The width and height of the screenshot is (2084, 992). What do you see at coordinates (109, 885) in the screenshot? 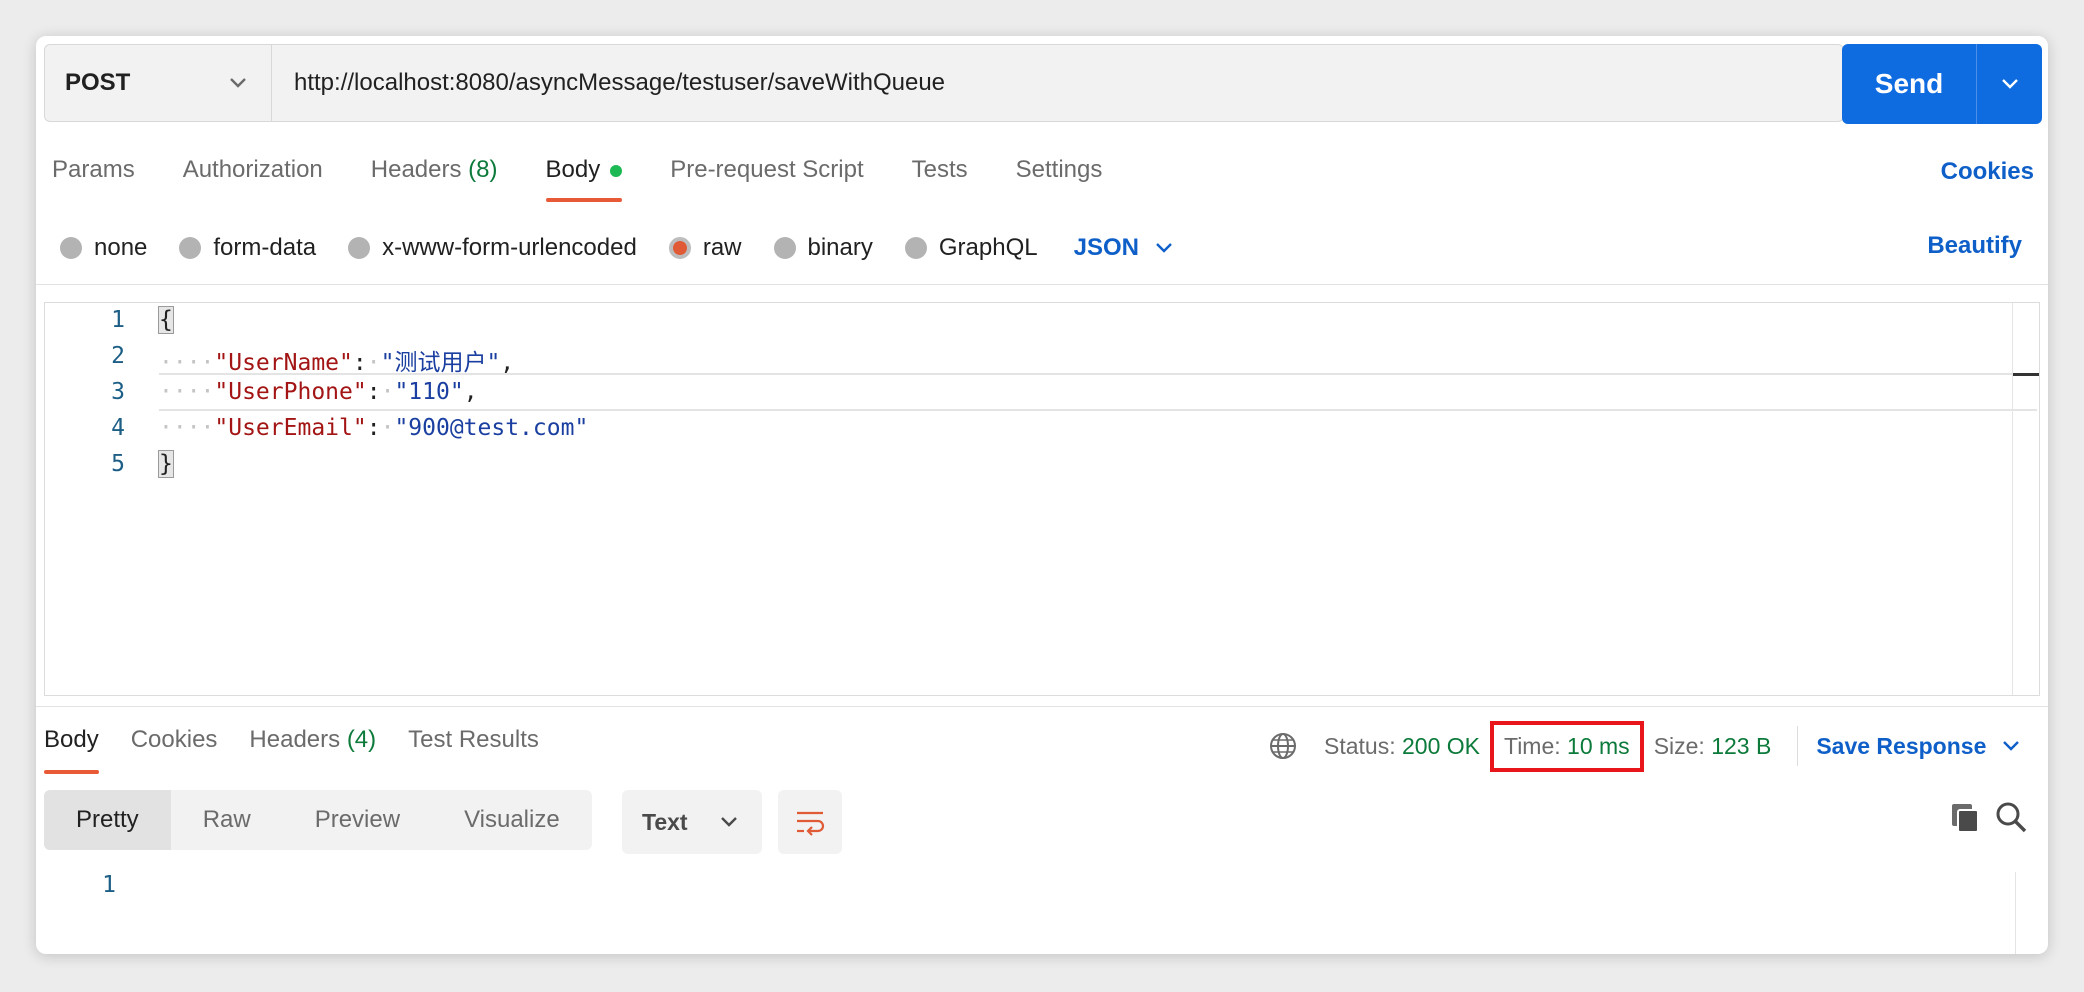
I see `response-line-number: 1` at bounding box center [109, 885].